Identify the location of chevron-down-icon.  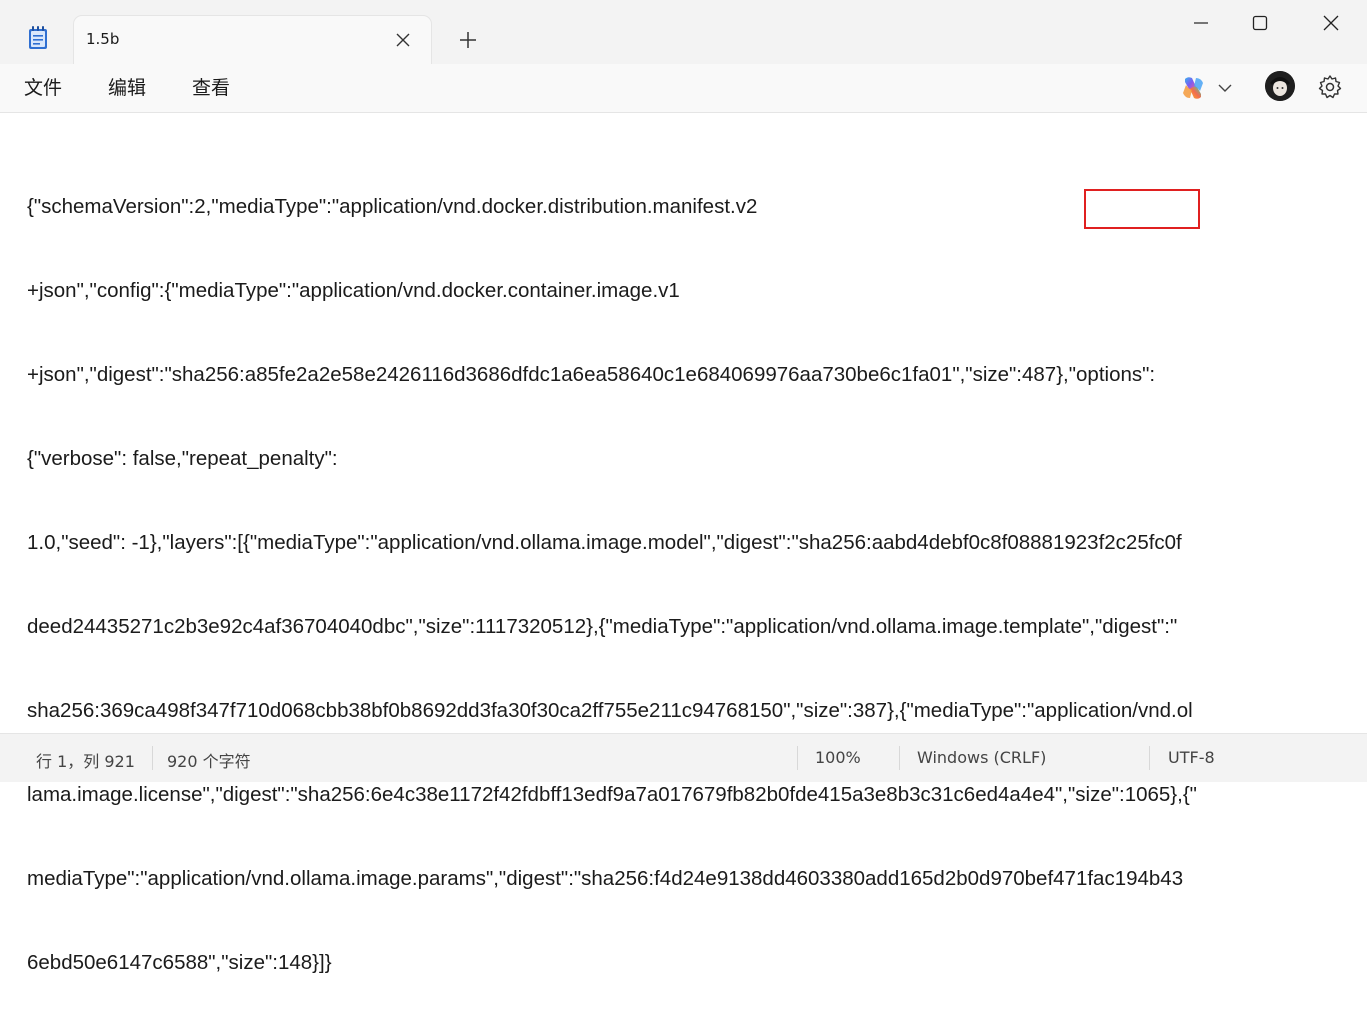
(1225, 88).